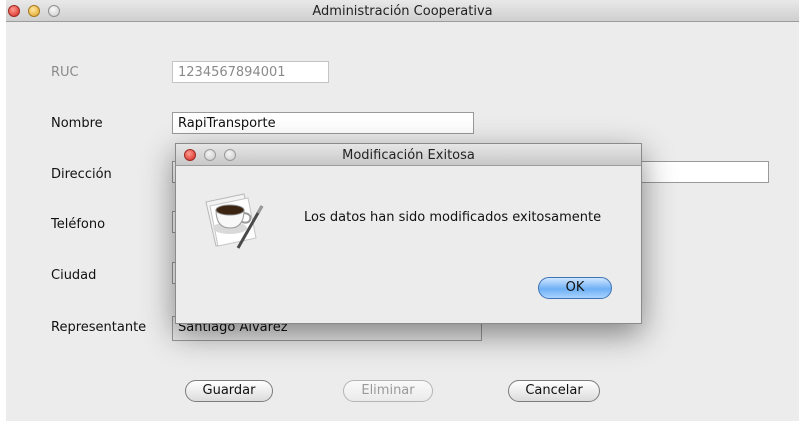 This screenshot has height=421, width=799. What do you see at coordinates (234, 221) in the screenshot?
I see `coffee-cup-icon` at bounding box center [234, 221].